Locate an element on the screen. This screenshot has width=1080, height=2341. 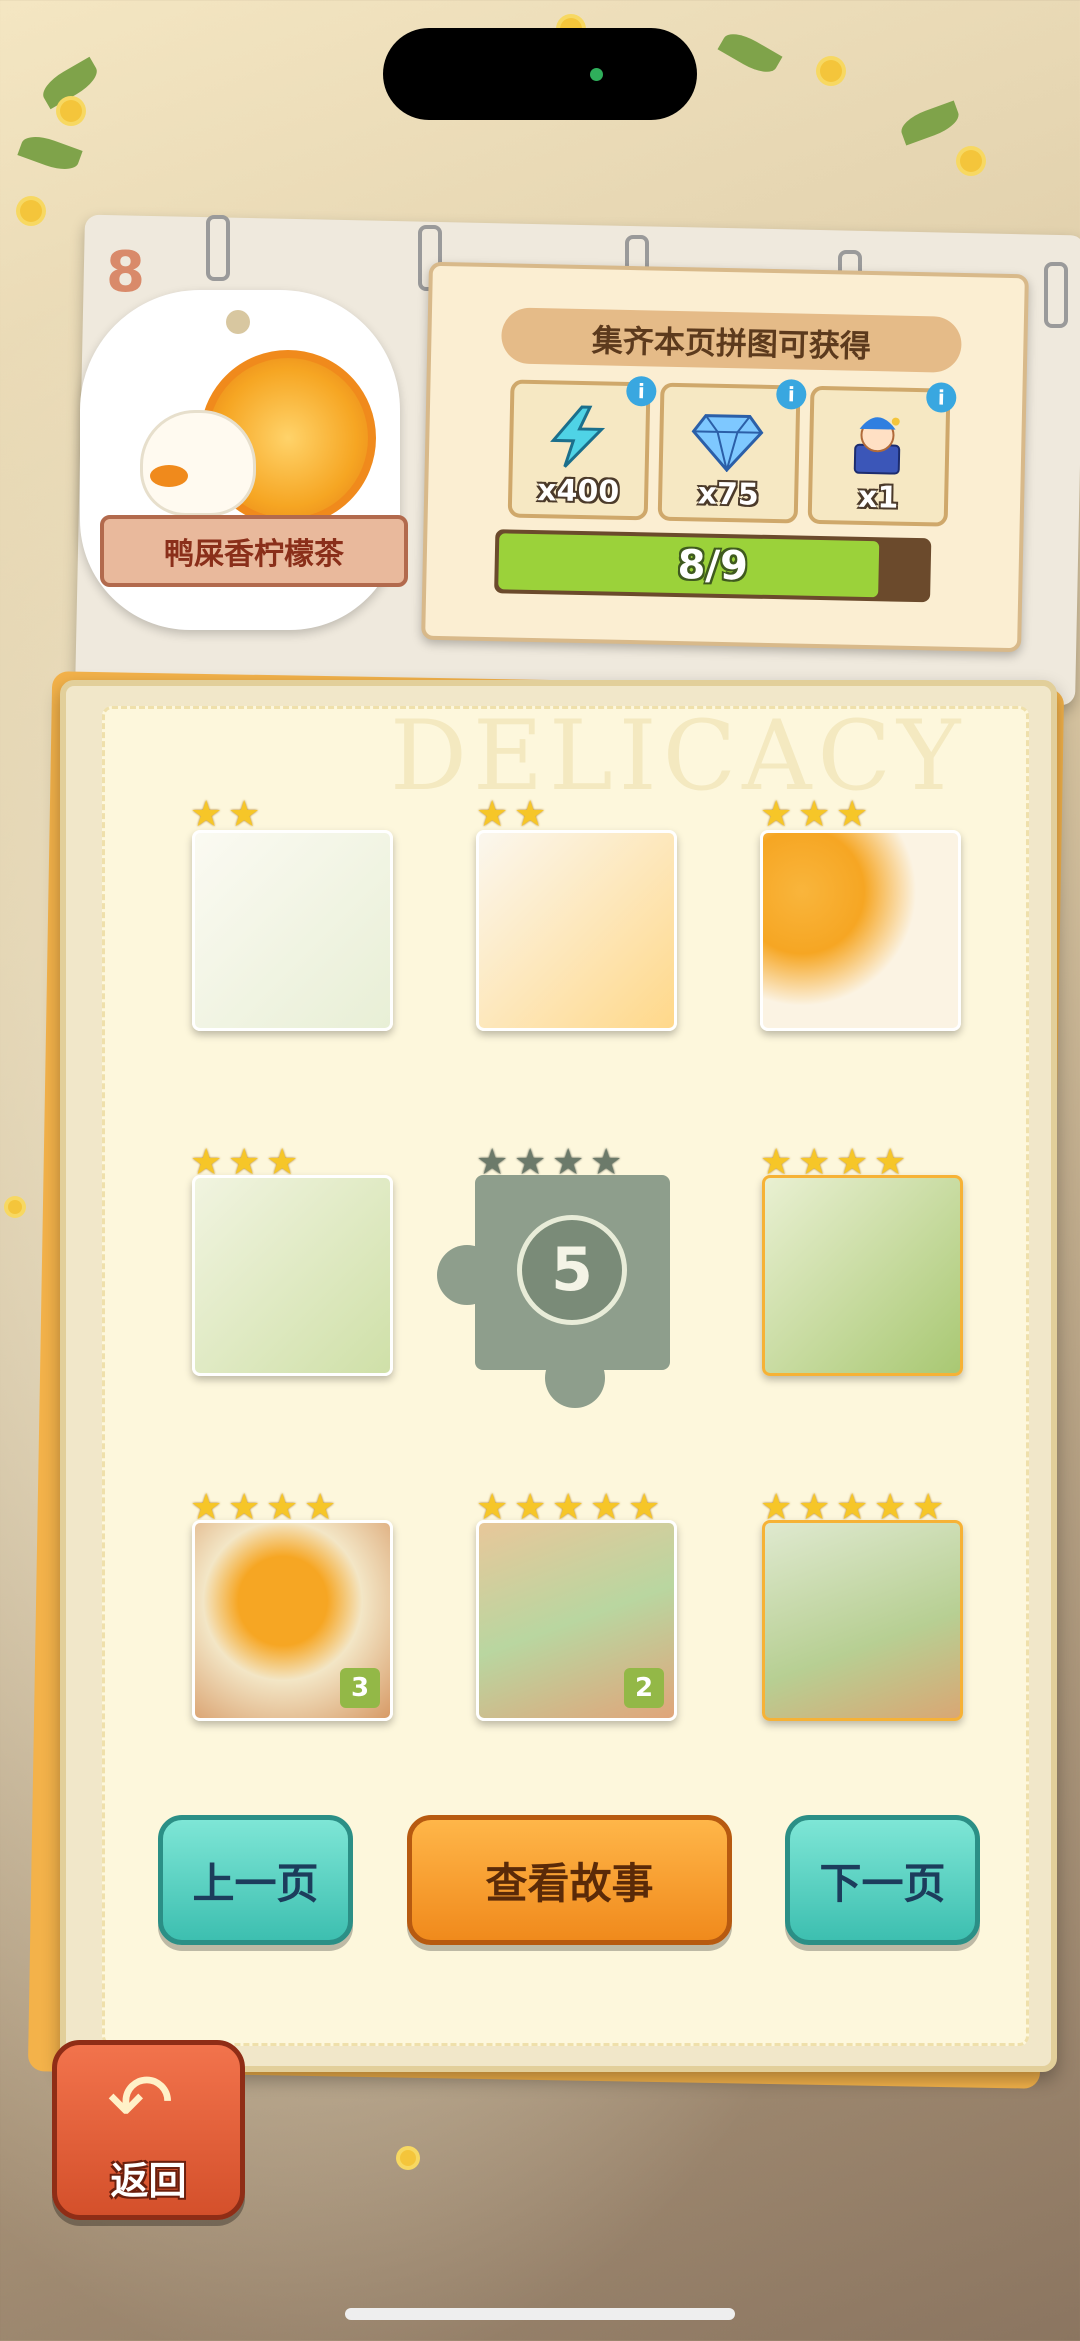
reward-item-diamond: x75 i is located at coordinates (732, 451).